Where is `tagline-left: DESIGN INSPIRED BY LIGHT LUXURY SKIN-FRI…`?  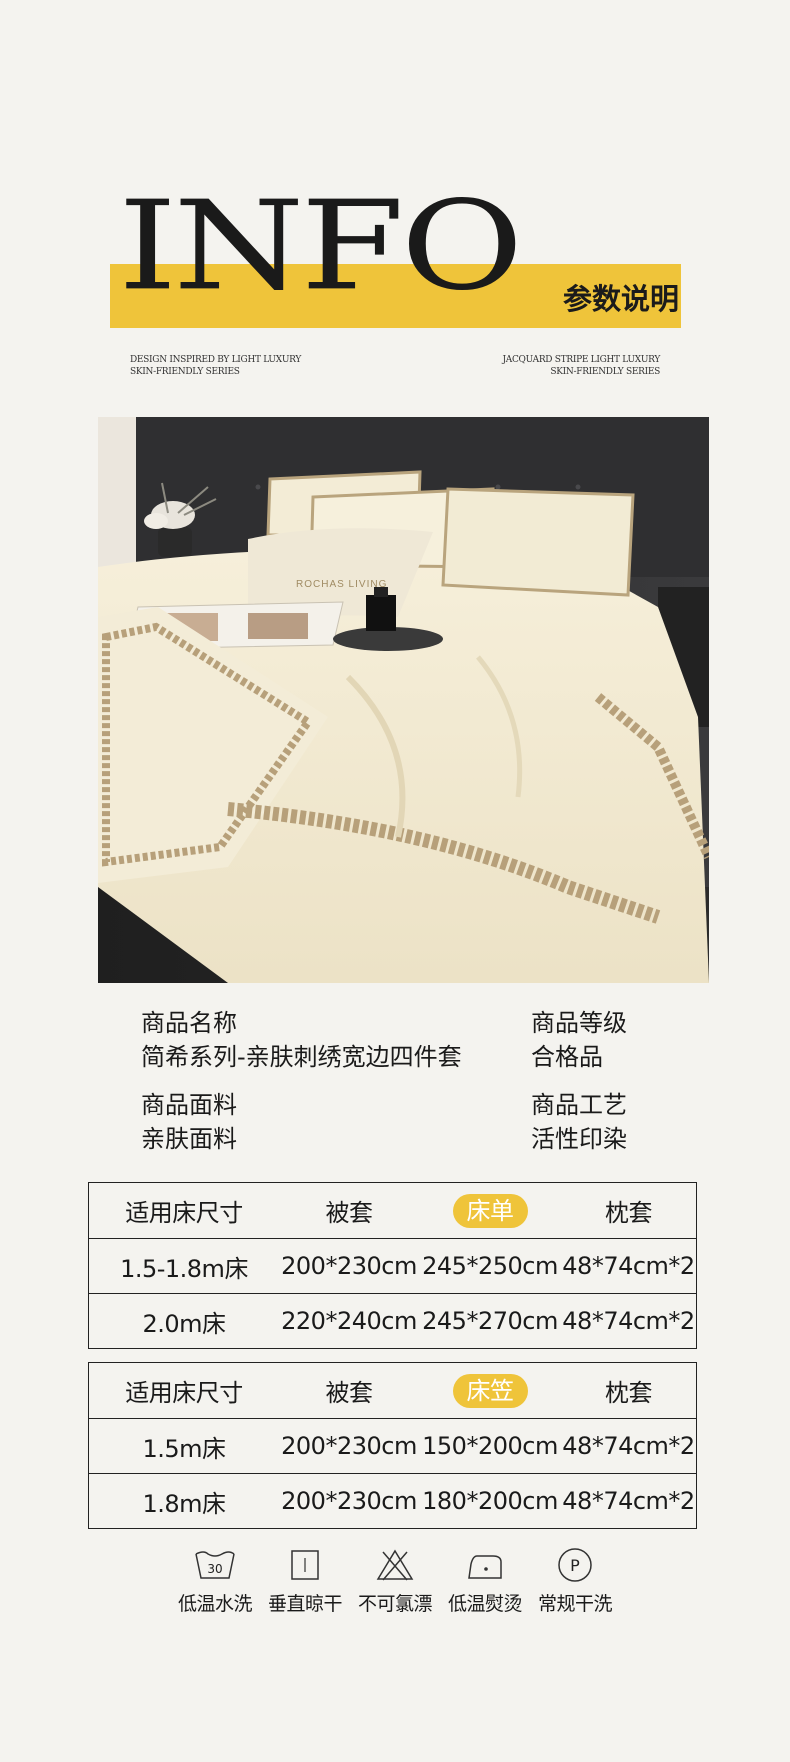 tagline-left: DESIGN INSPIRED BY LIGHT LUXURY SKIN-FRI… is located at coordinates (215, 366).